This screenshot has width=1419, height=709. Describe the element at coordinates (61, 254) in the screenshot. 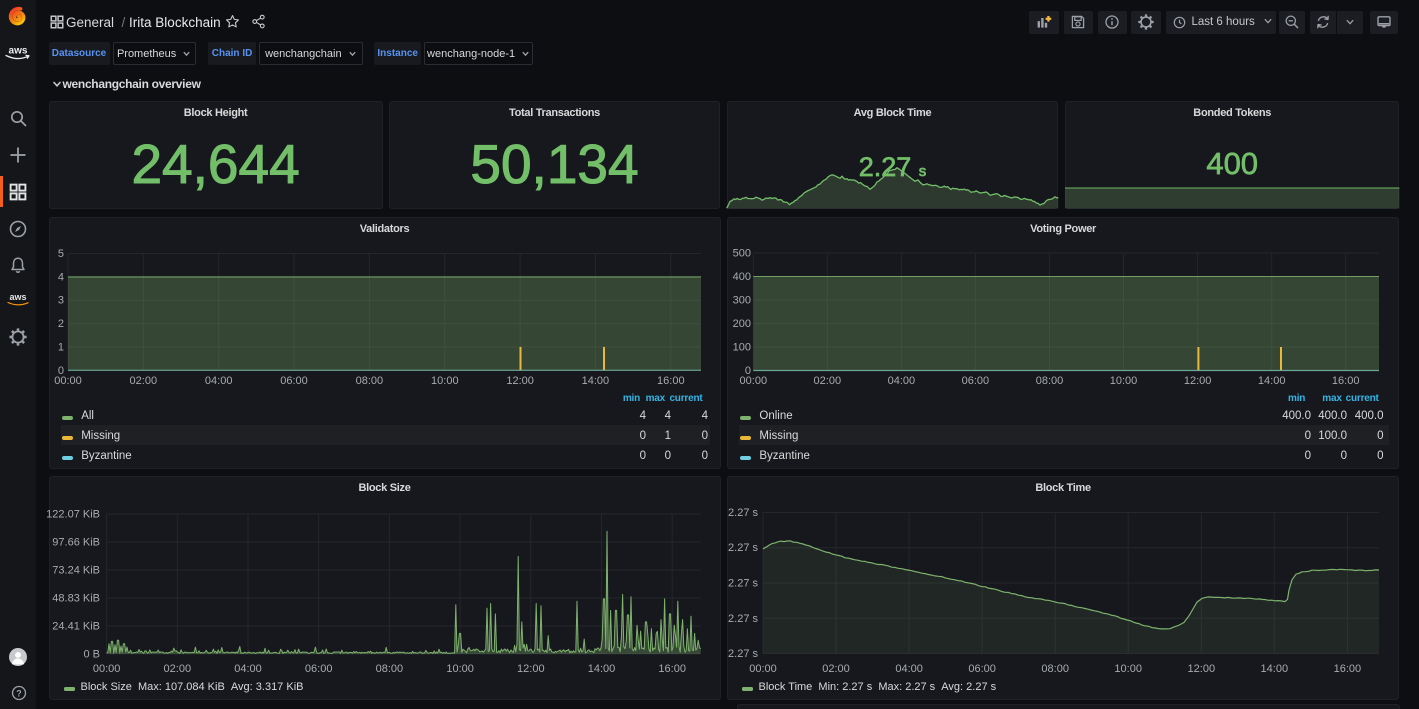

I see `svg-text: 5` at that location.